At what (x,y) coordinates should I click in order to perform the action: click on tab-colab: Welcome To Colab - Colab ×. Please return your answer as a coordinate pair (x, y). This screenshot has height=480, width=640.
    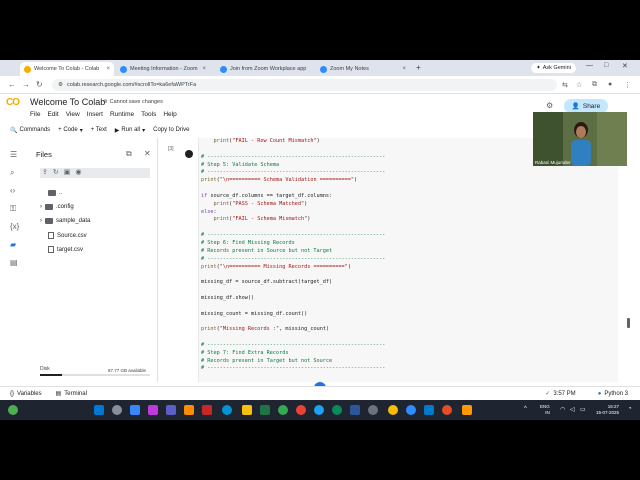
    Looking at the image, I should click on (67, 69).